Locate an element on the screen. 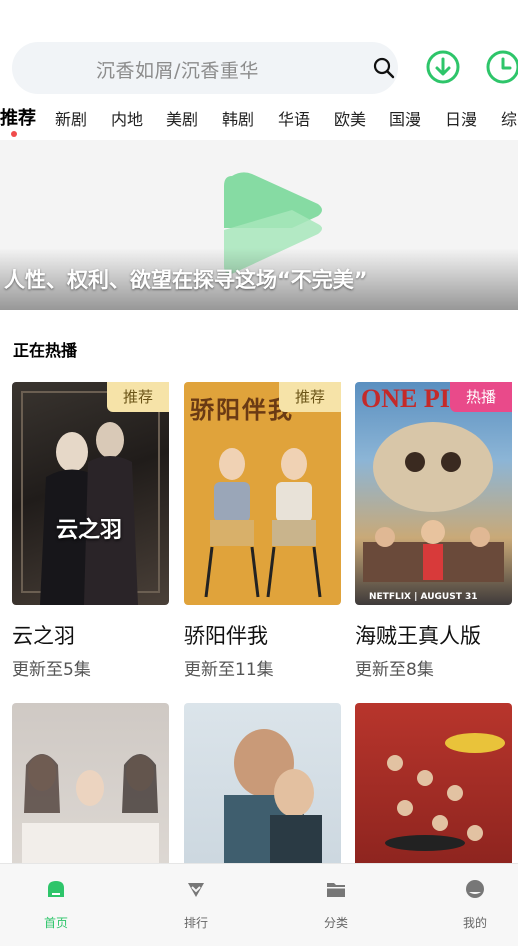 The height and width of the screenshot is (946, 518). card-update-status: 更新至11集 is located at coordinates (229, 670).